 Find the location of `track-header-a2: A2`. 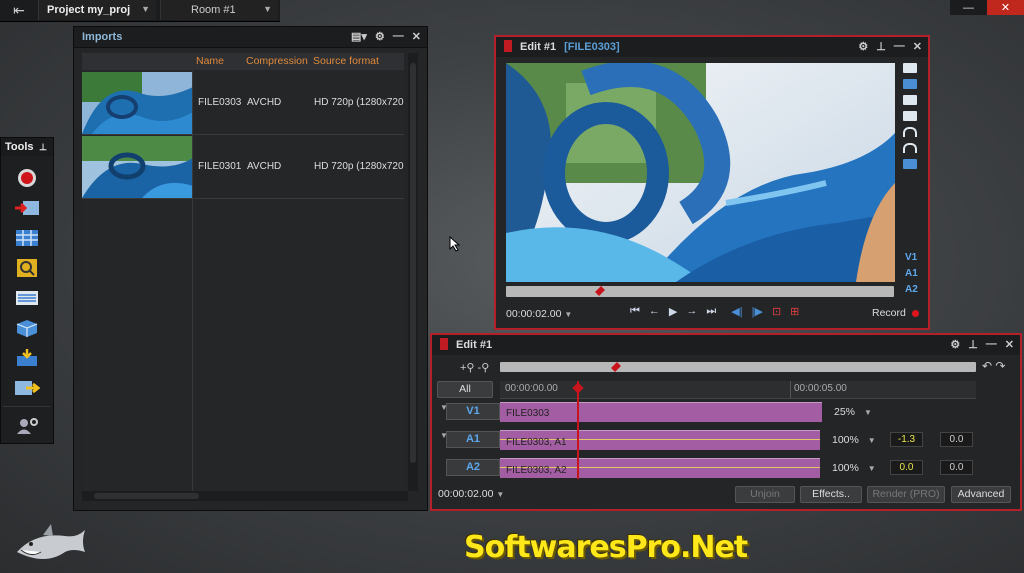

track-header-a2: A2 is located at coordinates (473, 467).